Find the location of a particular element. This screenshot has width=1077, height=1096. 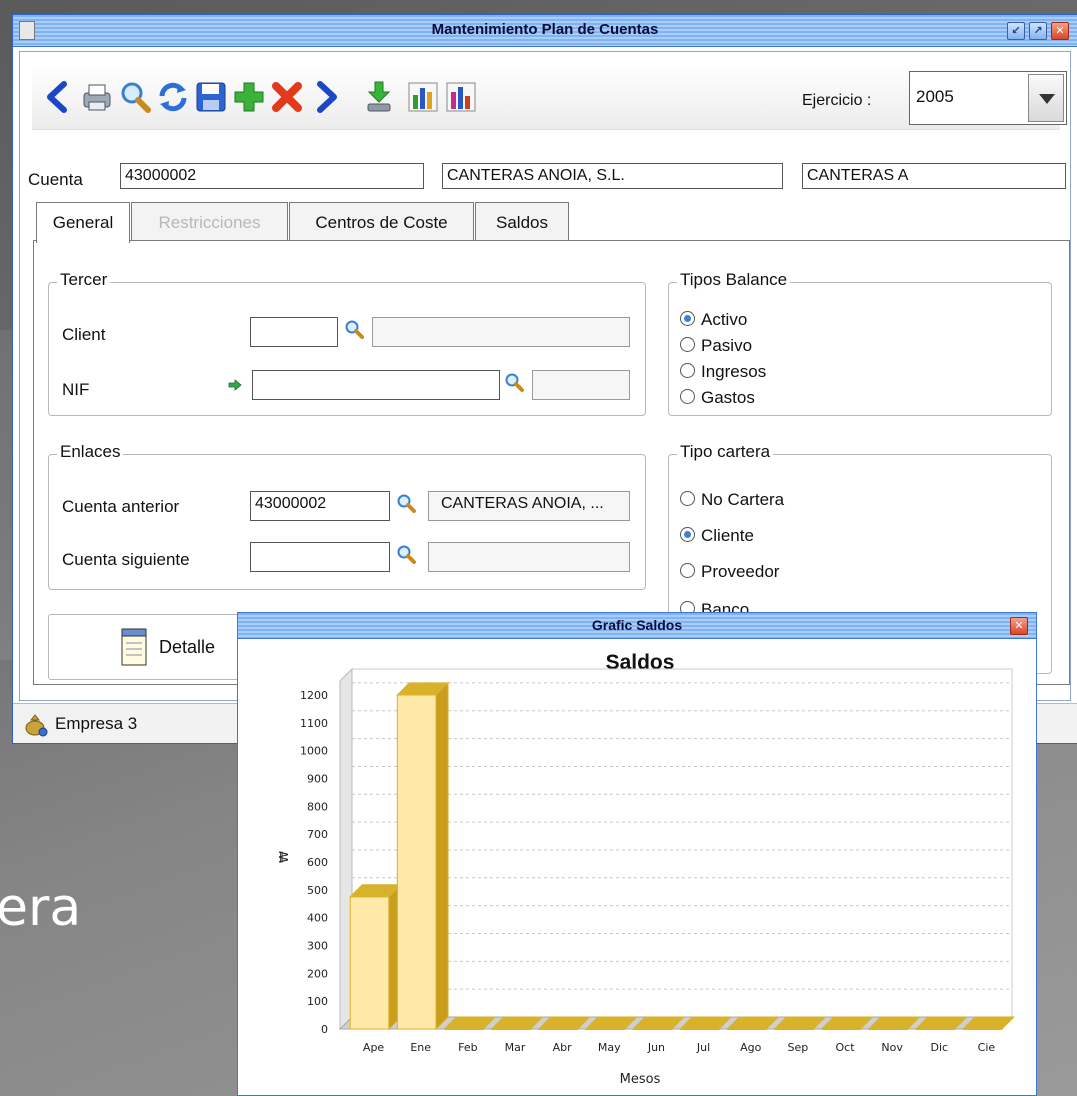

y-tick-label: 1200 is located at coordinates (314, 695).